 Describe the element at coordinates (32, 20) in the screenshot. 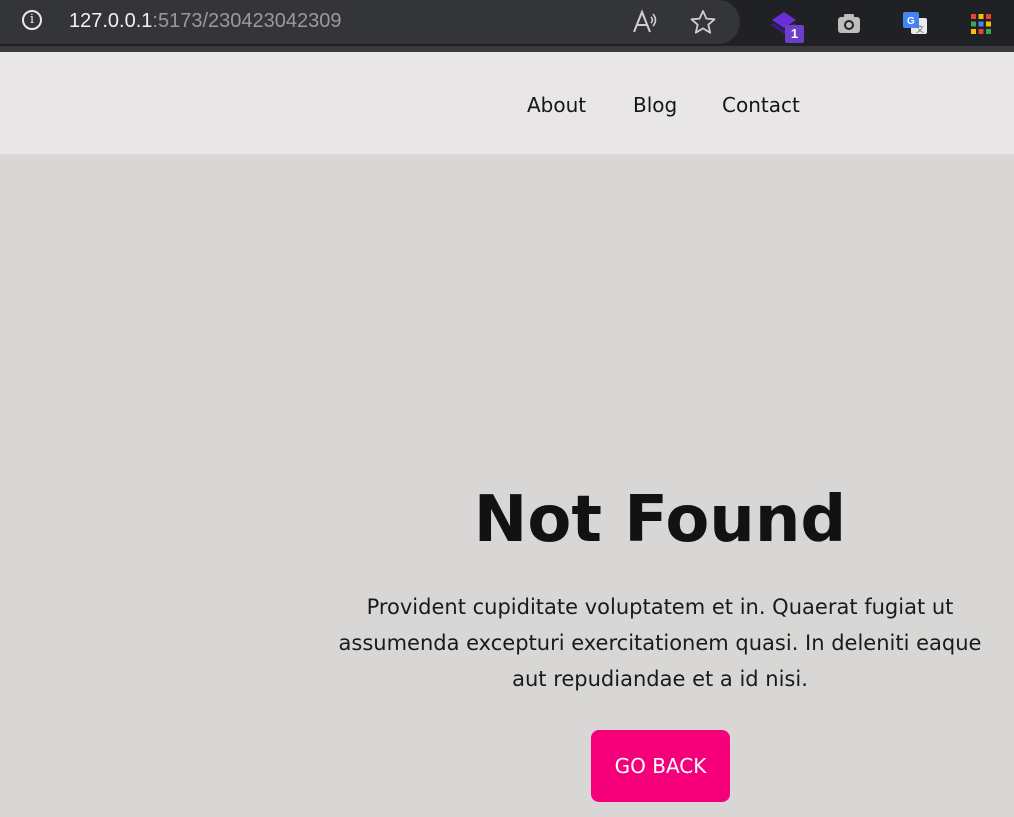

I see `info-icon: i` at that location.